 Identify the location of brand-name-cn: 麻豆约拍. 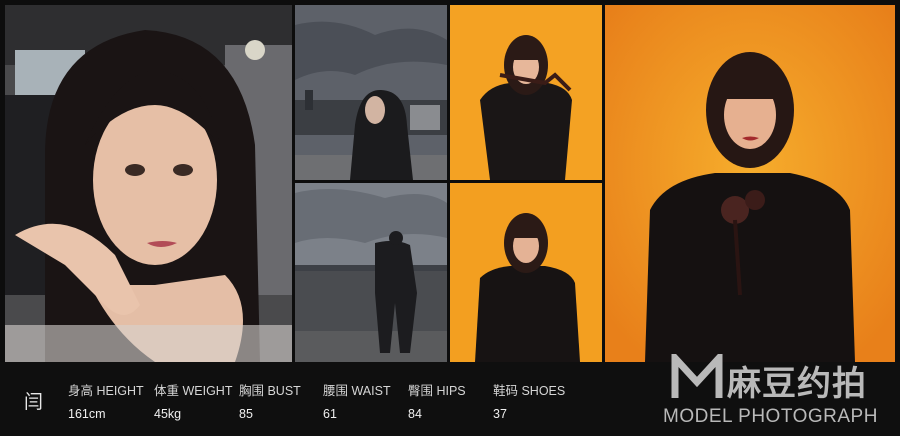
(797, 384).